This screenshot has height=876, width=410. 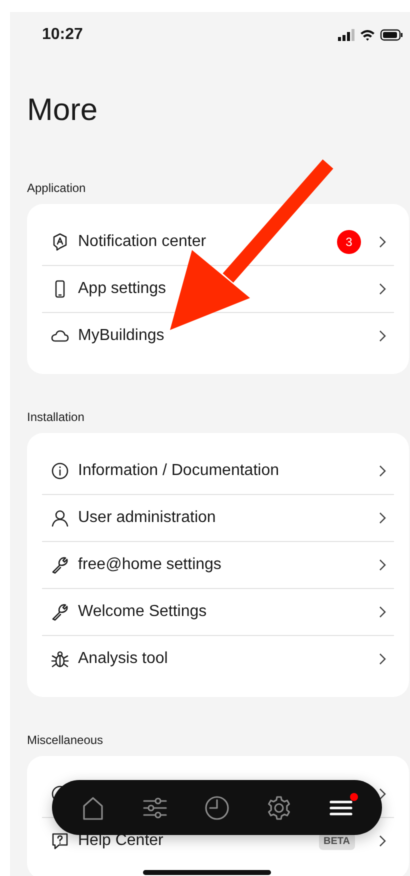 I want to click on menu-item: Welcome Settings, so click(x=218, y=611).